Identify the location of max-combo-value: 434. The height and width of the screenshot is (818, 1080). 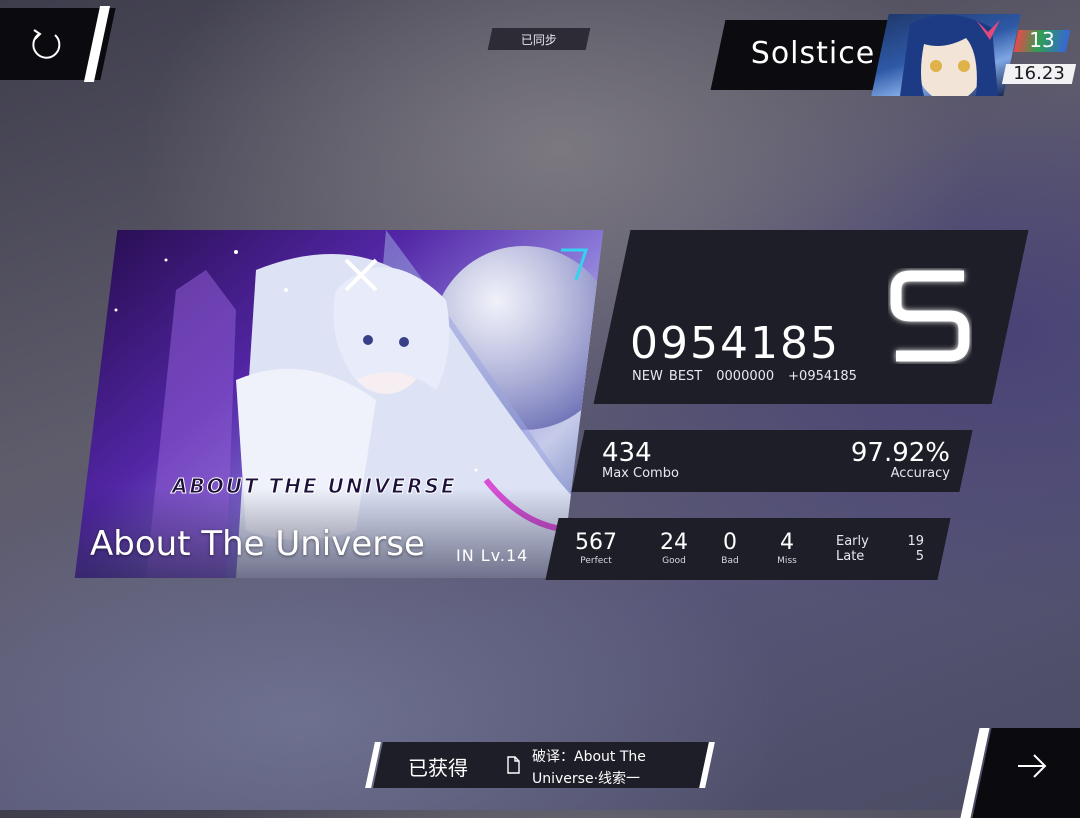
(627, 453).